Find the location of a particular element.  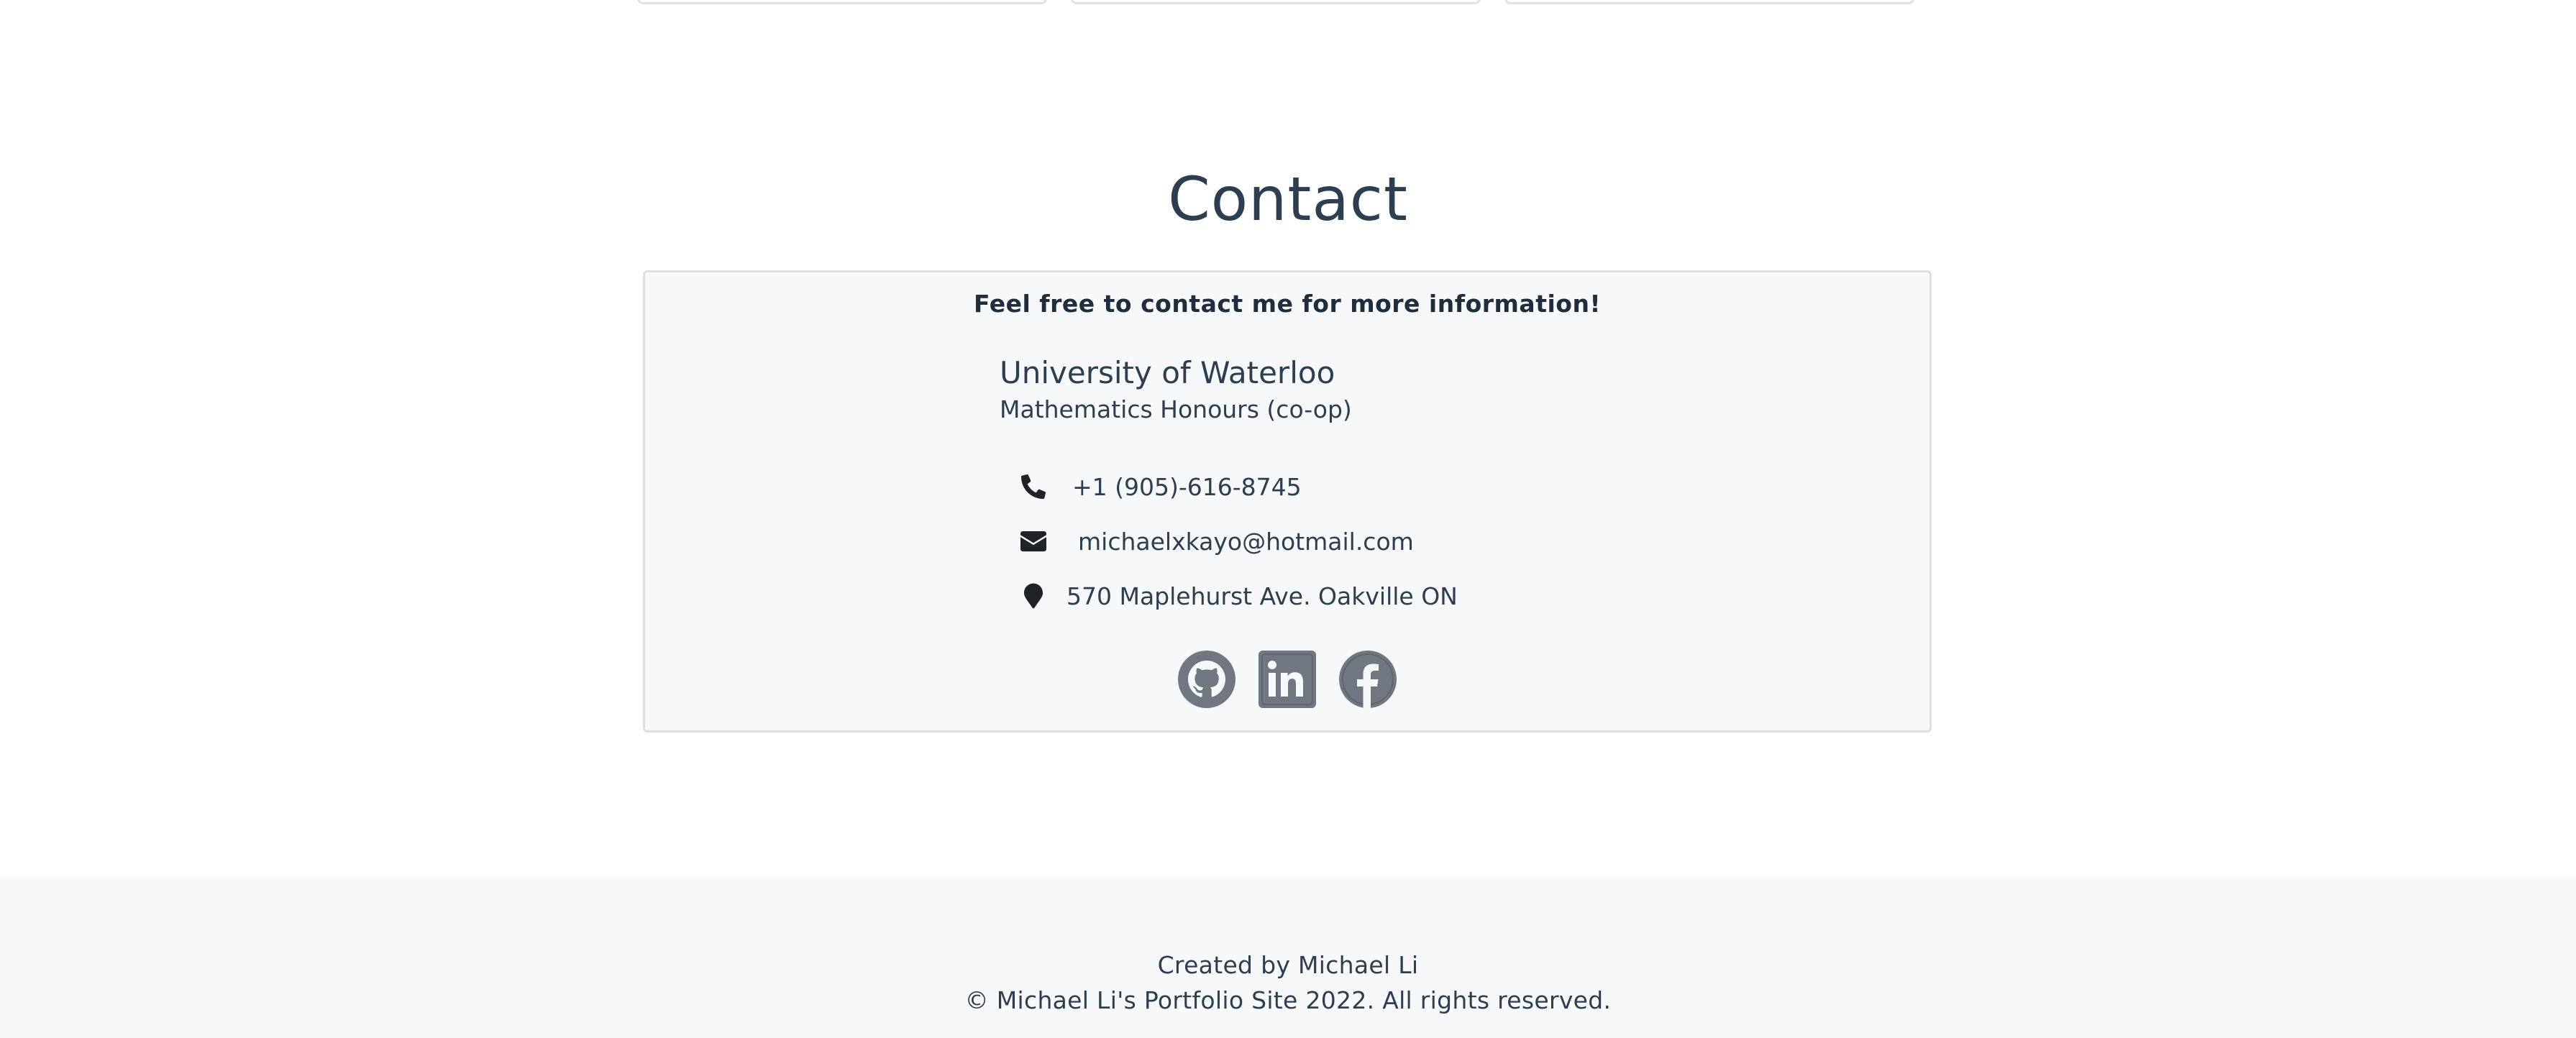

linkedin-link is located at coordinates (1287, 679).